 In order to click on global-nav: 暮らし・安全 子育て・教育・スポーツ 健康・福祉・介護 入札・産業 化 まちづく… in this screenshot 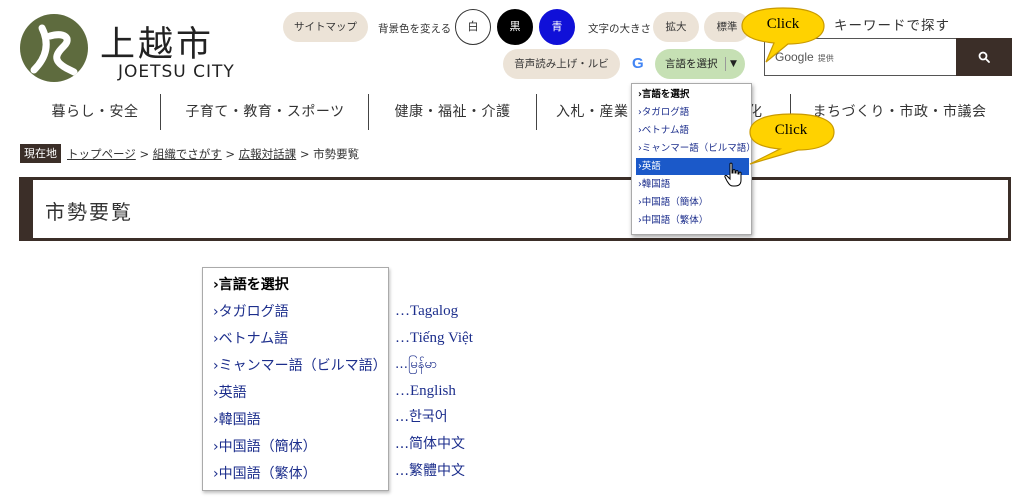, I will do `click(513, 112)`.